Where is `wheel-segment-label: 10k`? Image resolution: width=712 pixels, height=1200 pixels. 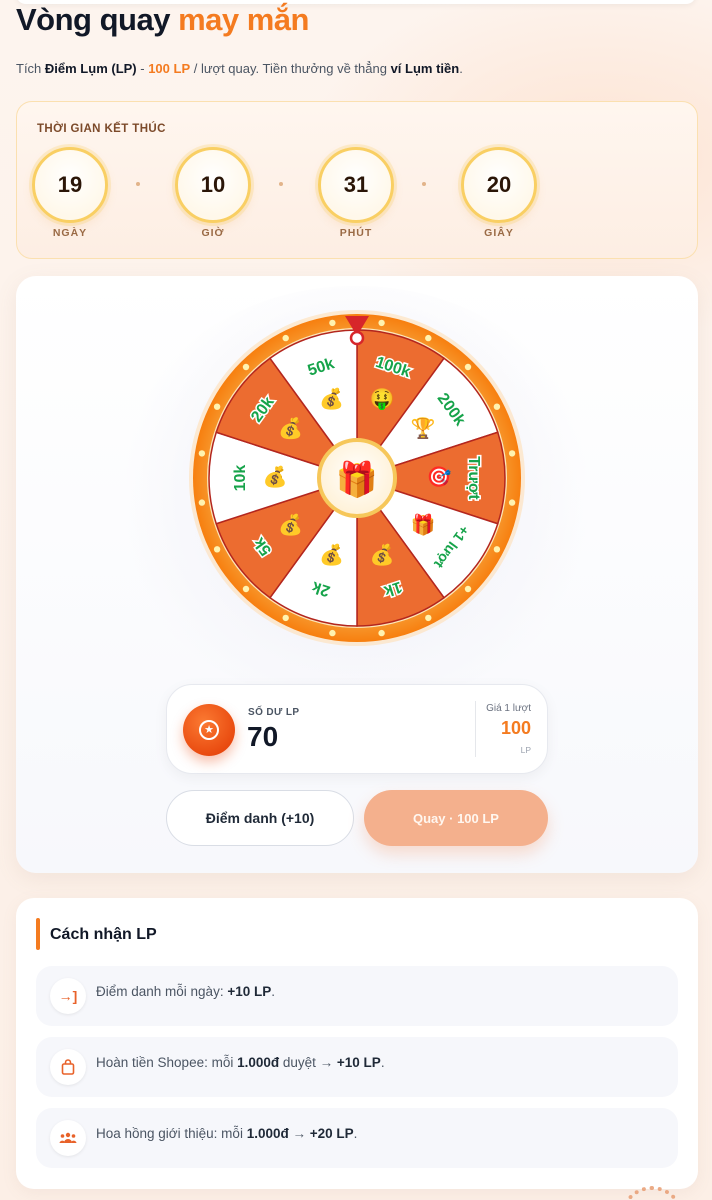 wheel-segment-label: 10k is located at coordinates (240, 478).